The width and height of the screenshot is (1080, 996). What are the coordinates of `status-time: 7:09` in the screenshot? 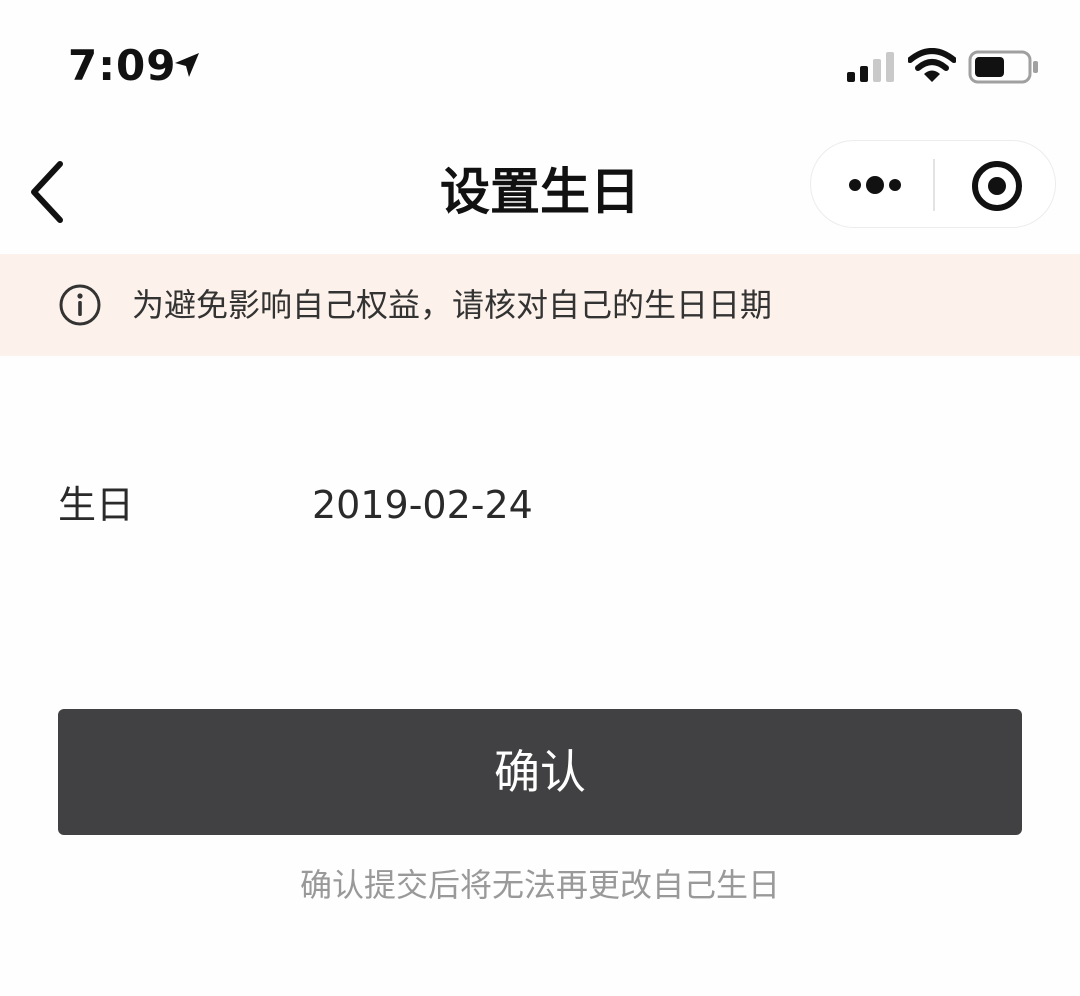 It's located at (122, 65).